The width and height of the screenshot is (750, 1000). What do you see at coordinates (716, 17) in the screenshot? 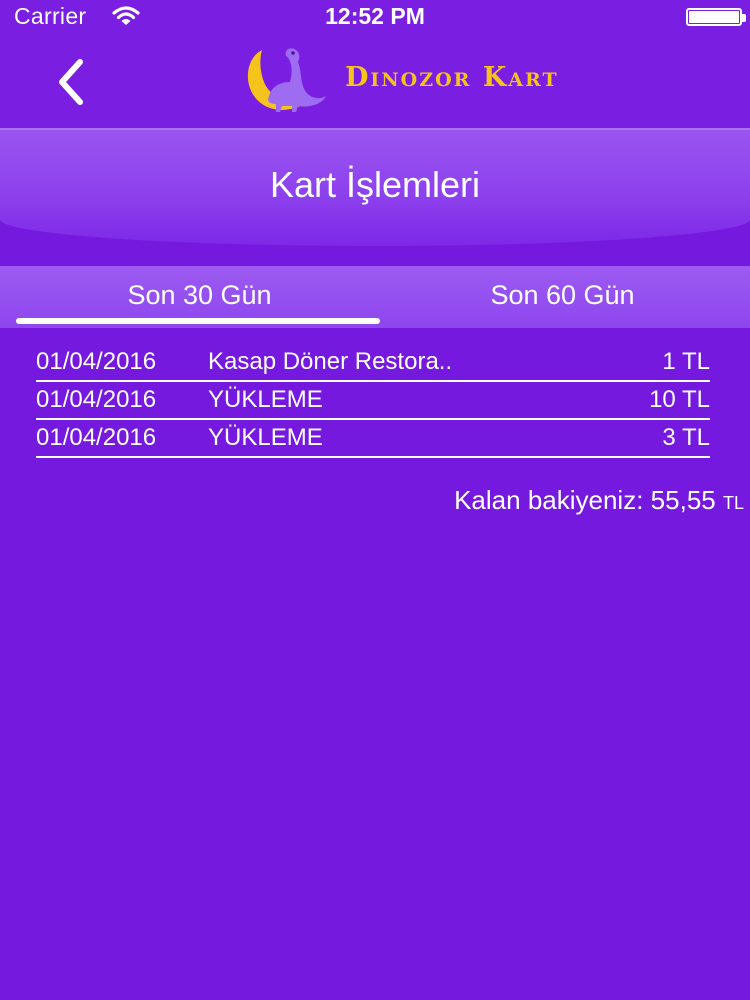
I see `battery-icon` at bounding box center [716, 17].